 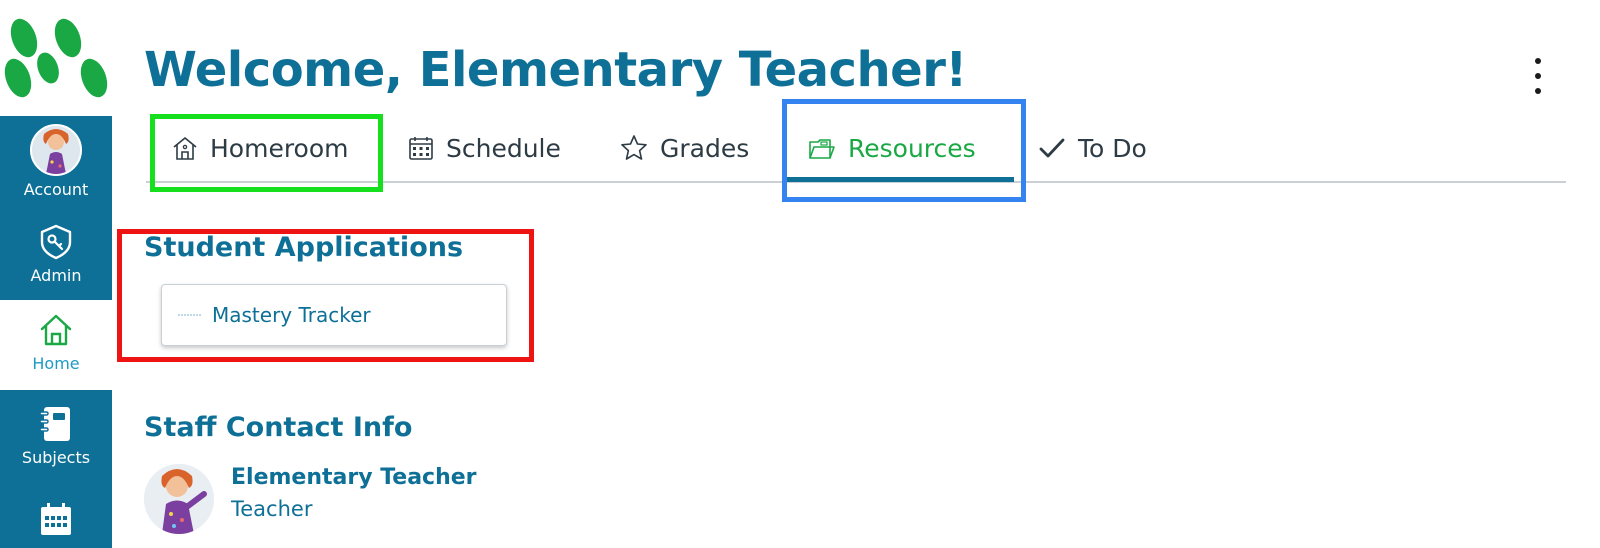 I want to click on contact-role: Teacher, so click(x=272, y=509).